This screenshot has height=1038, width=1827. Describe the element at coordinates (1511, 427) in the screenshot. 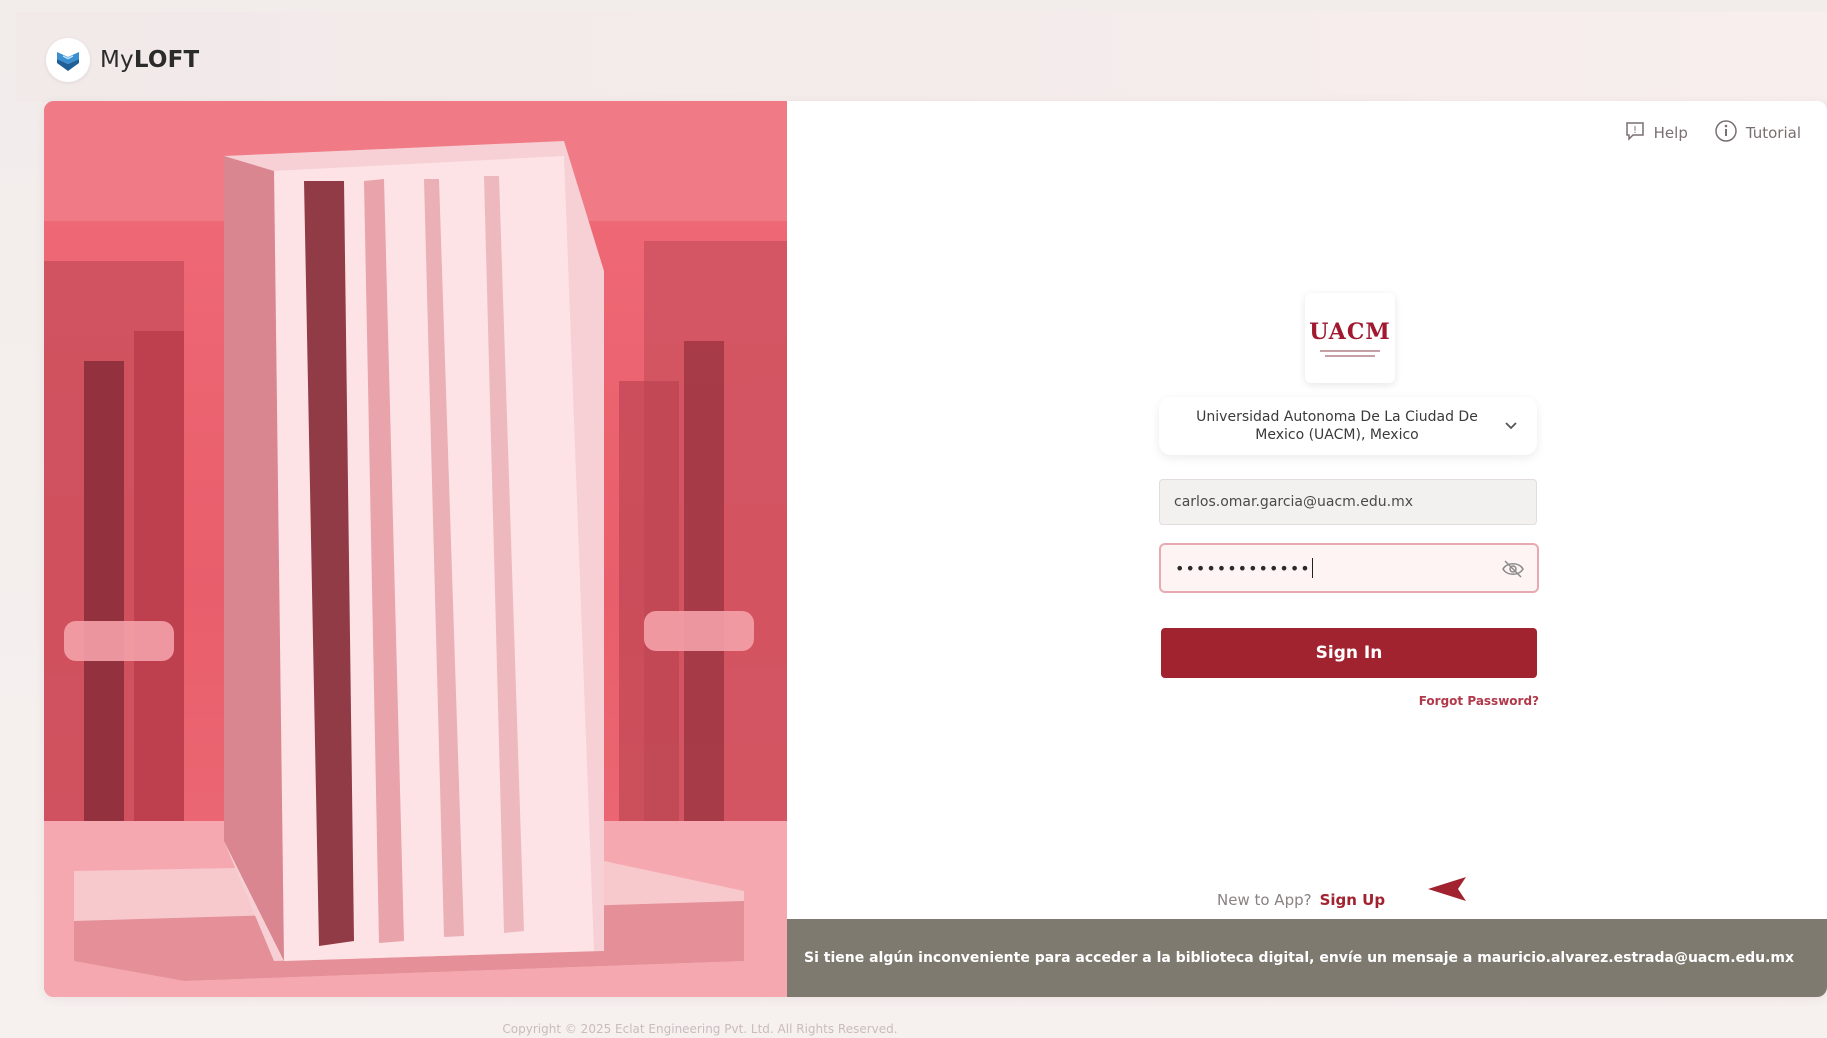

I see `chevron-down-icon` at that location.